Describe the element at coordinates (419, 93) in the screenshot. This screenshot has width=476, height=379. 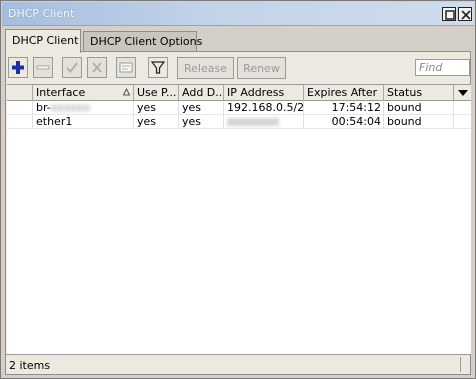
I see `column-header-status: Status` at that location.